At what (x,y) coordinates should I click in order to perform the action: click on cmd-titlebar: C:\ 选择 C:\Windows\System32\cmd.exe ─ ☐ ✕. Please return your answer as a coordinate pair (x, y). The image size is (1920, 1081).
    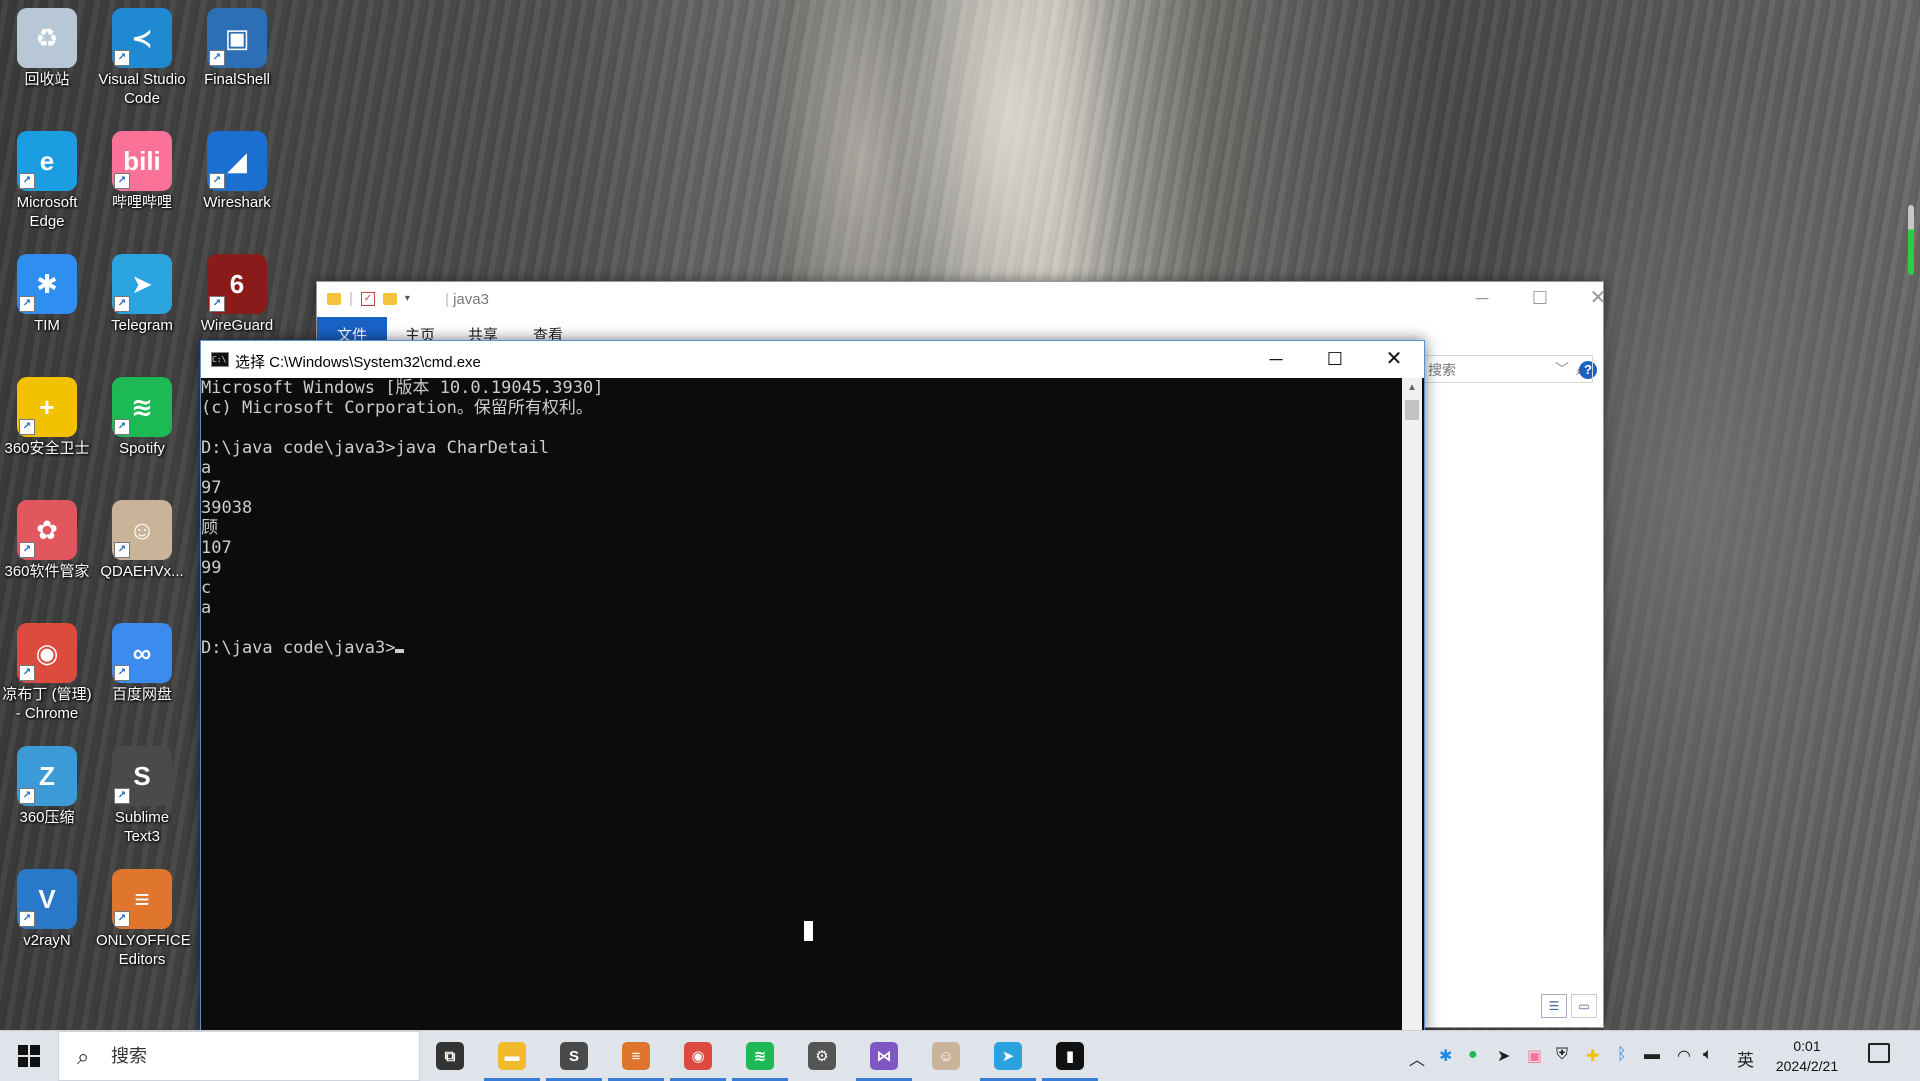
    Looking at the image, I should click on (812, 359).